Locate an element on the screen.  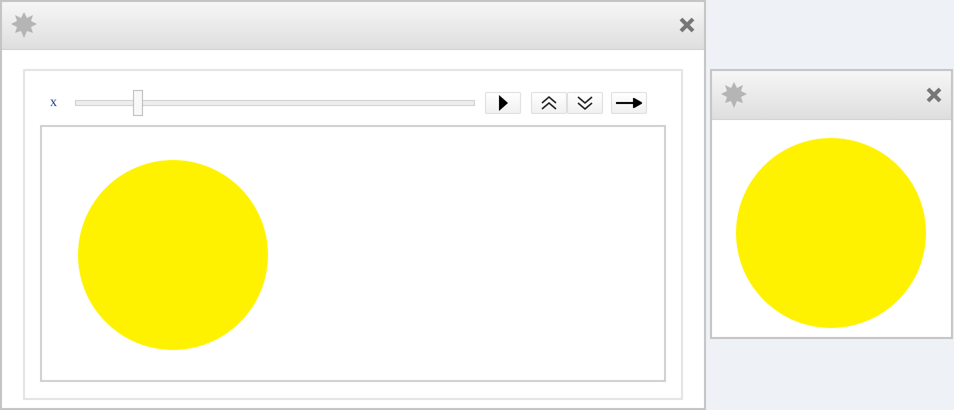
slider is located at coordinates (275, 103).